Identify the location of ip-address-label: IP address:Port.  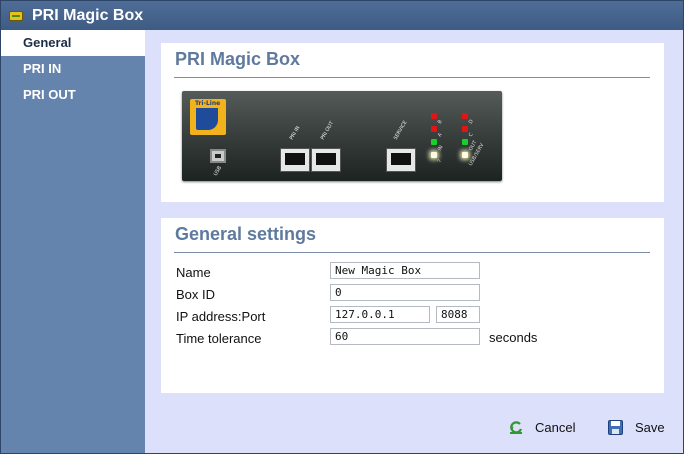
(221, 316).